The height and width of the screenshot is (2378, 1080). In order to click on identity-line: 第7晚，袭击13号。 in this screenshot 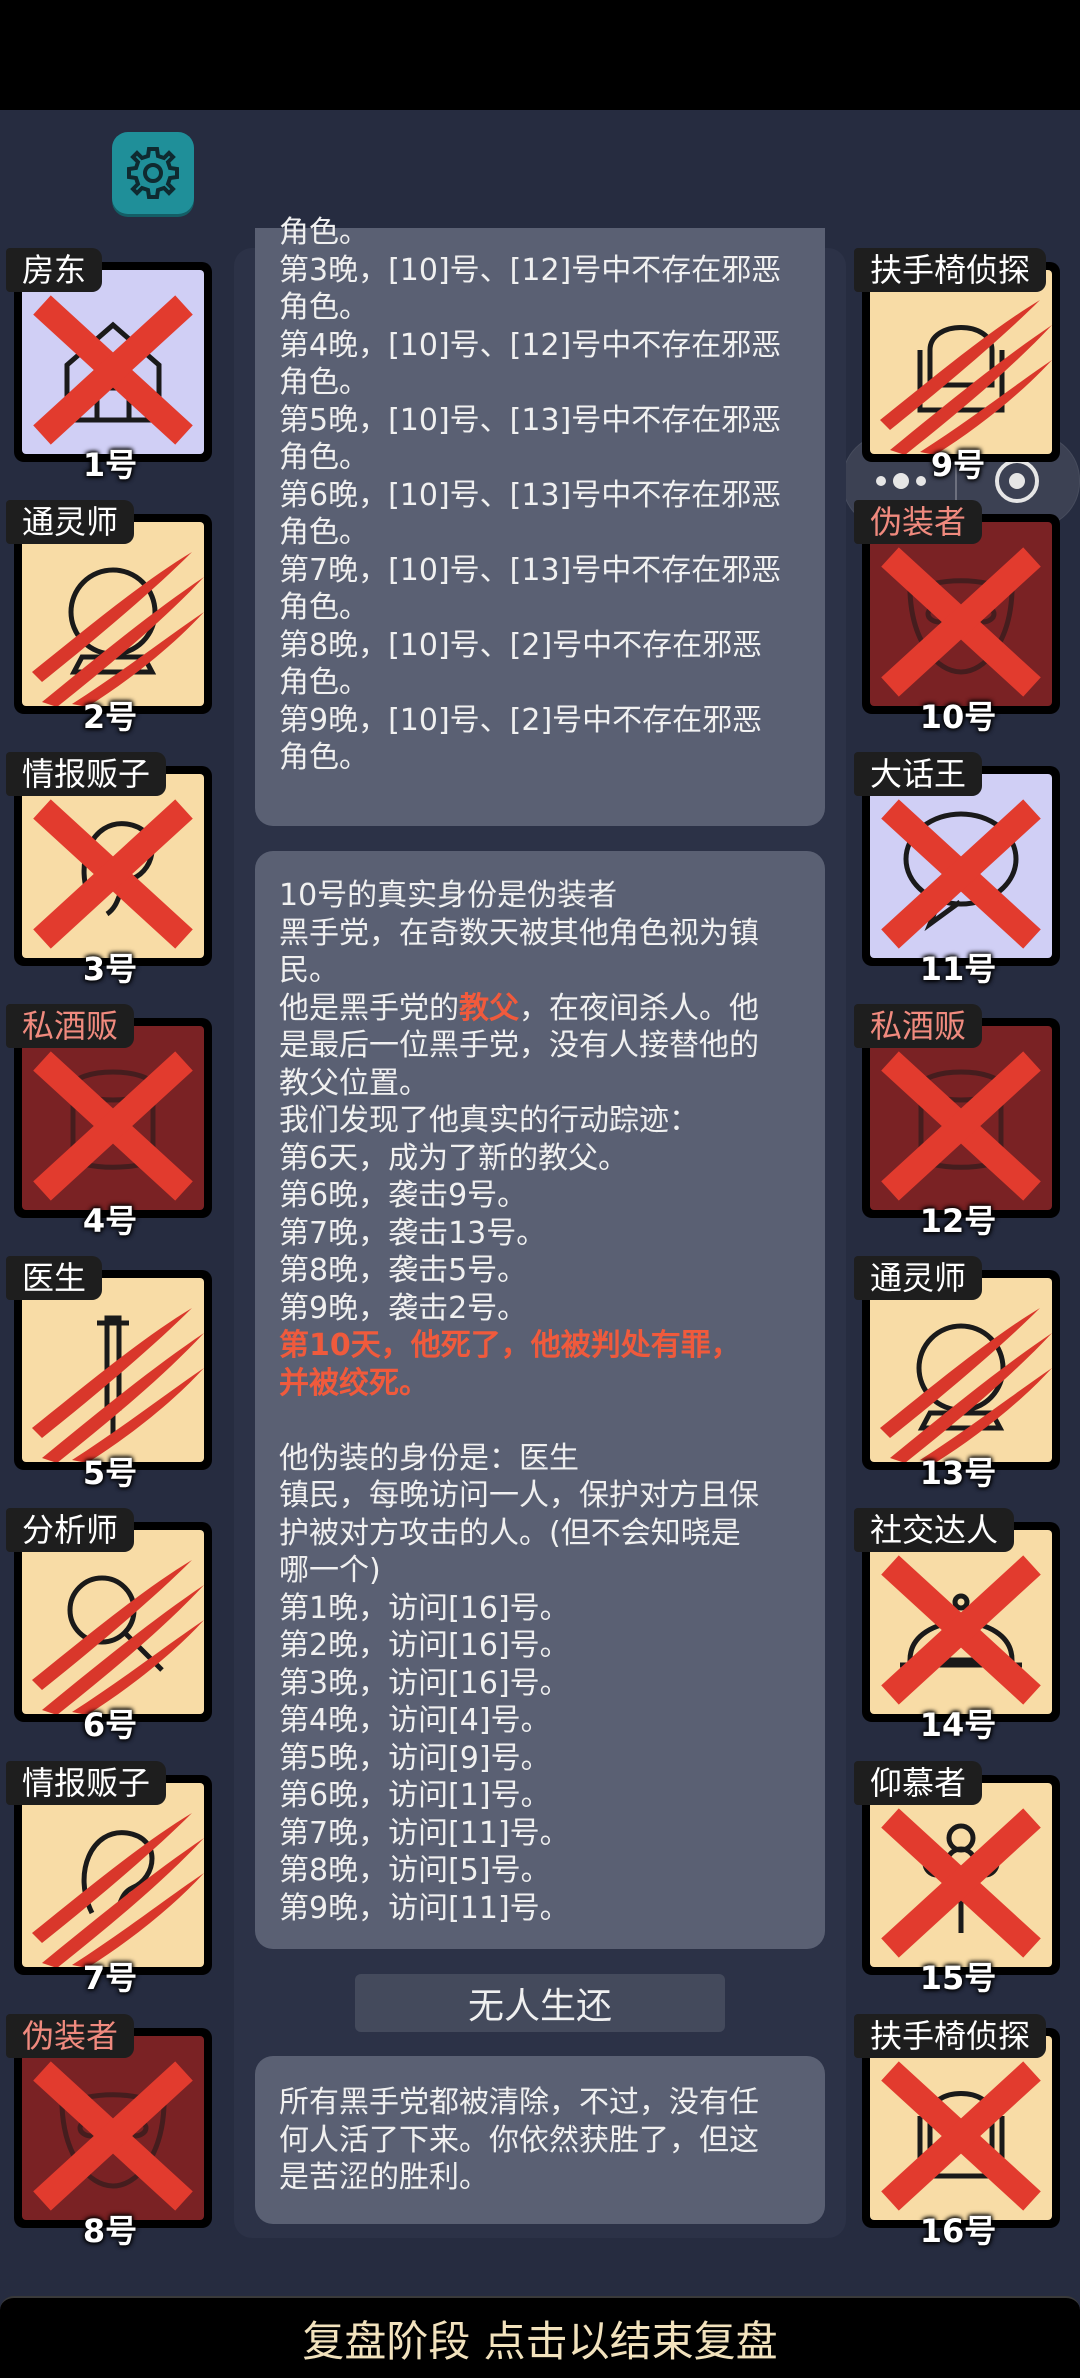, I will do `click(413, 1233)`.